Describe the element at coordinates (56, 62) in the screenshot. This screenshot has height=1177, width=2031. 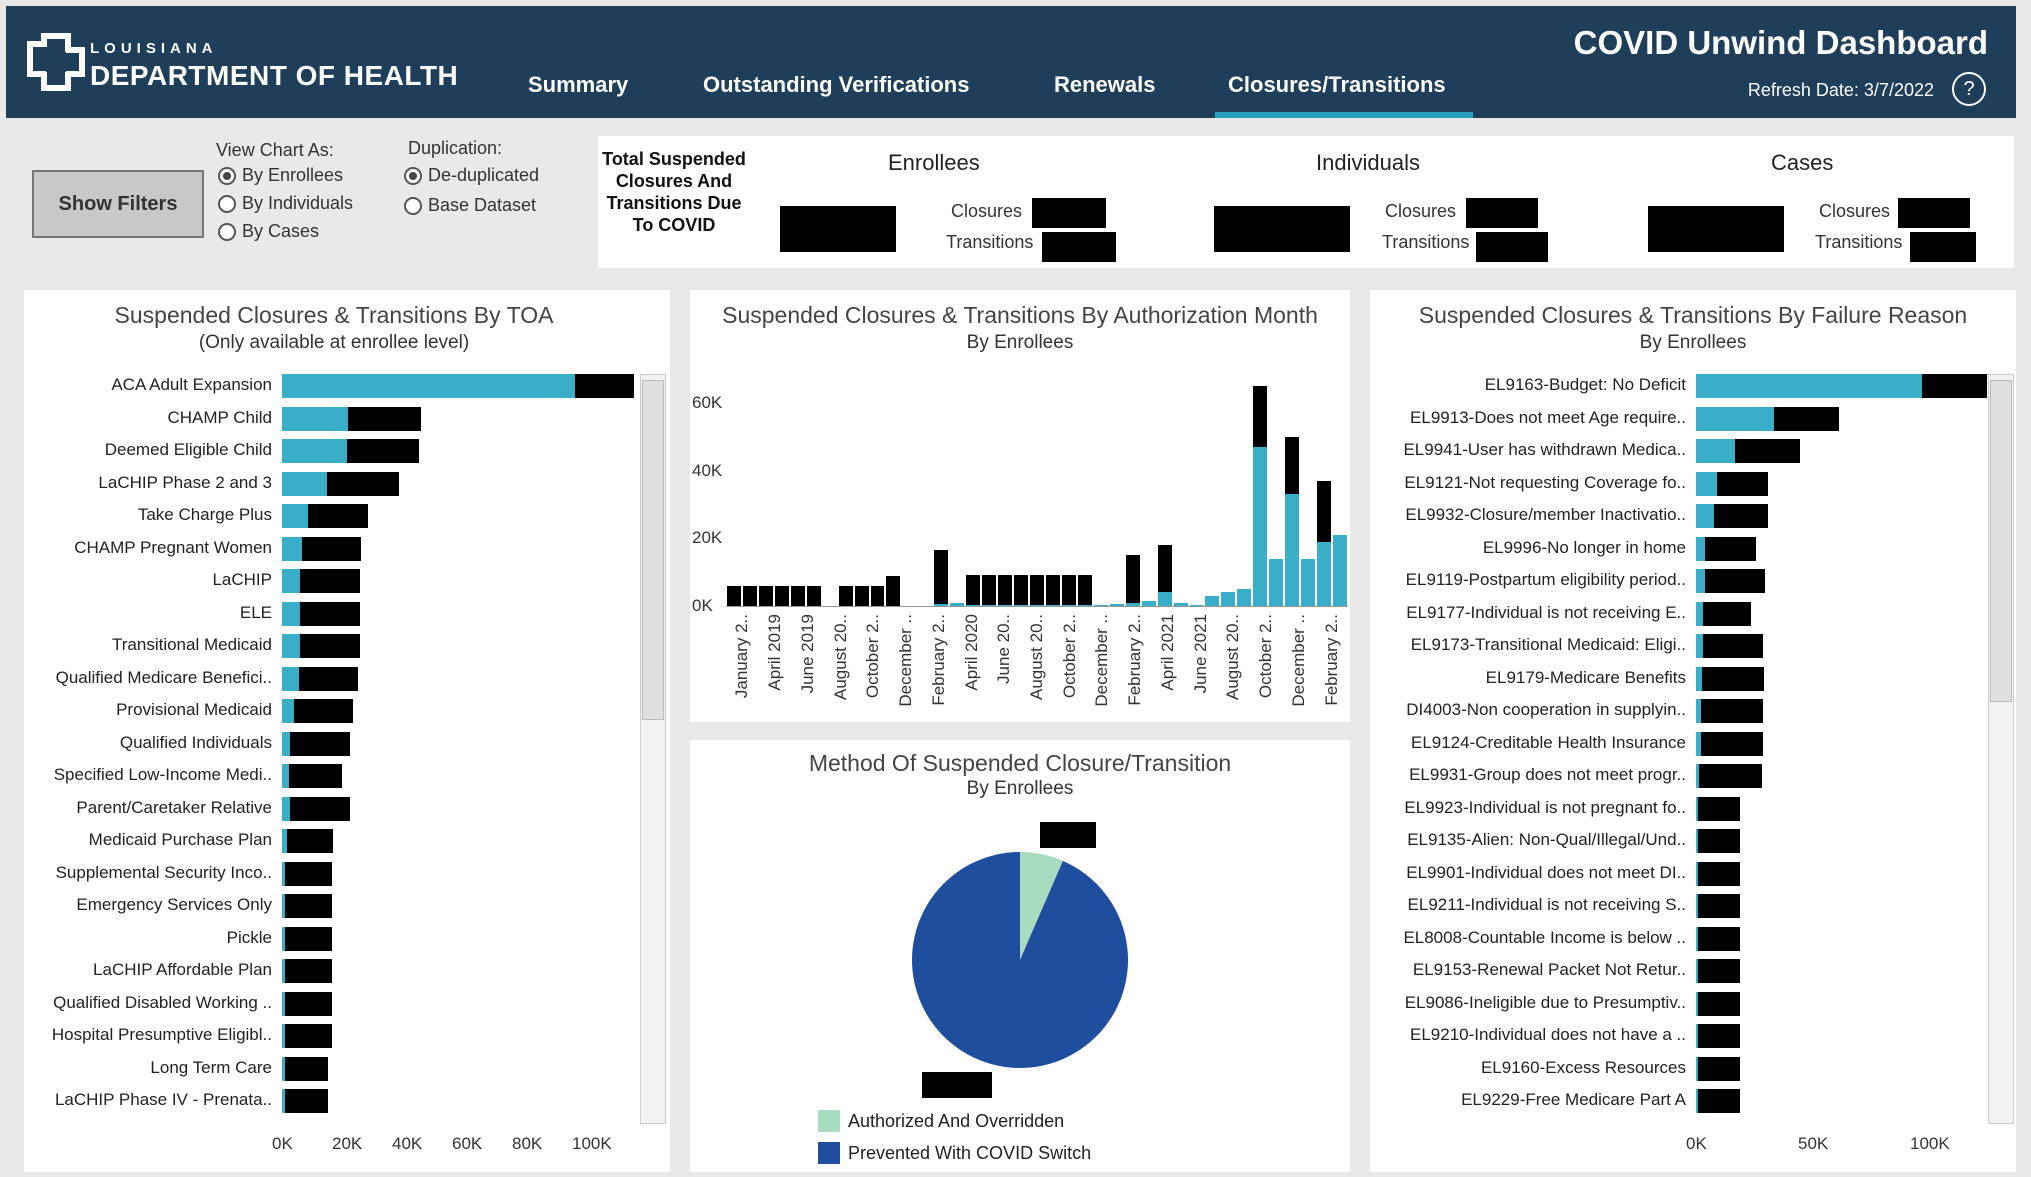
I see `ldh-logo-icon` at that location.